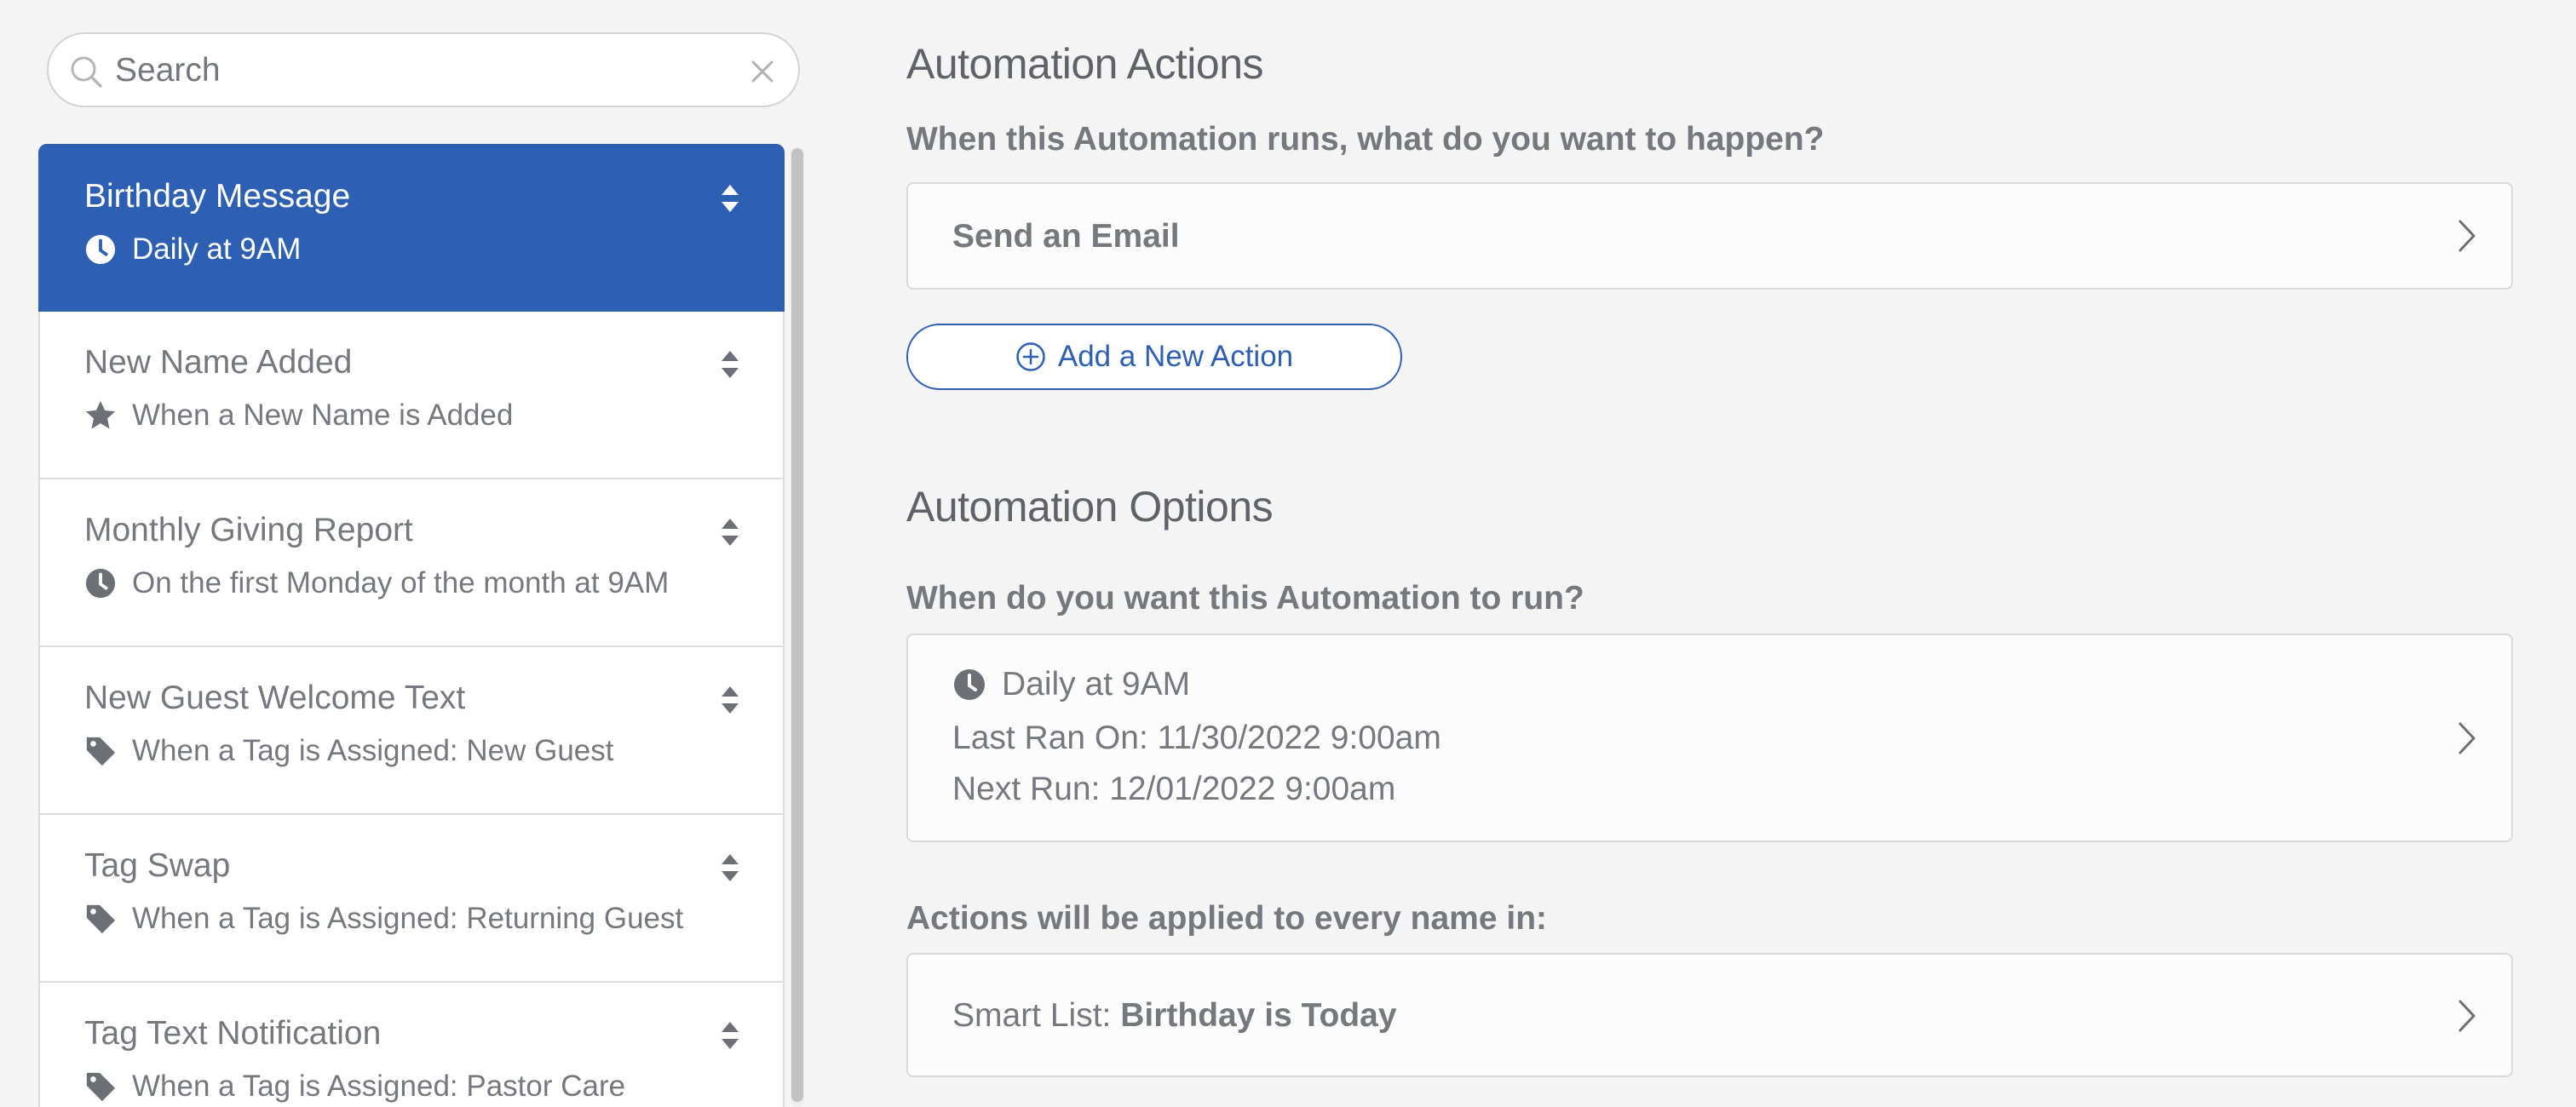 The image size is (2576, 1107). What do you see at coordinates (275, 698) in the screenshot?
I see `automation-title: New Guest Welcome Text` at bounding box center [275, 698].